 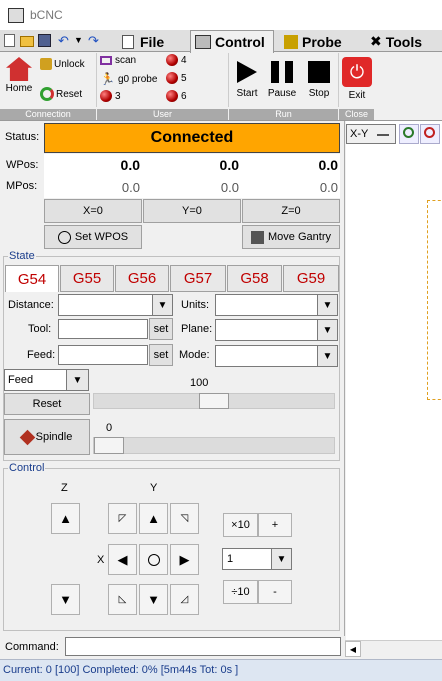 What do you see at coordinates (276, 330) in the screenshot?
I see `plane-select: ▼` at bounding box center [276, 330].